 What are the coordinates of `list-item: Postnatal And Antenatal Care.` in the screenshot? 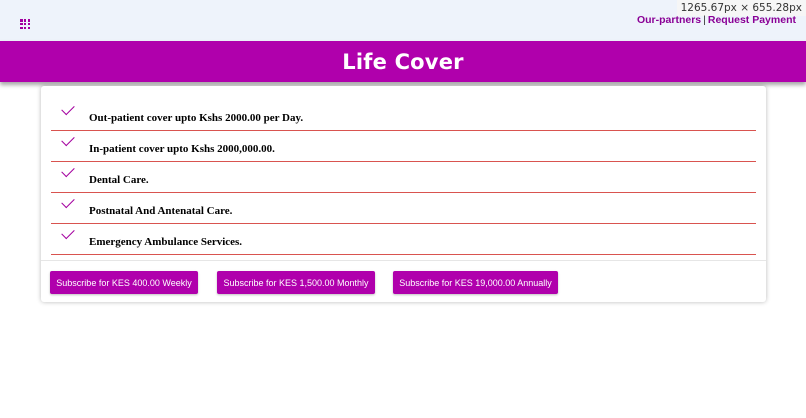 It's located at (403, 208).